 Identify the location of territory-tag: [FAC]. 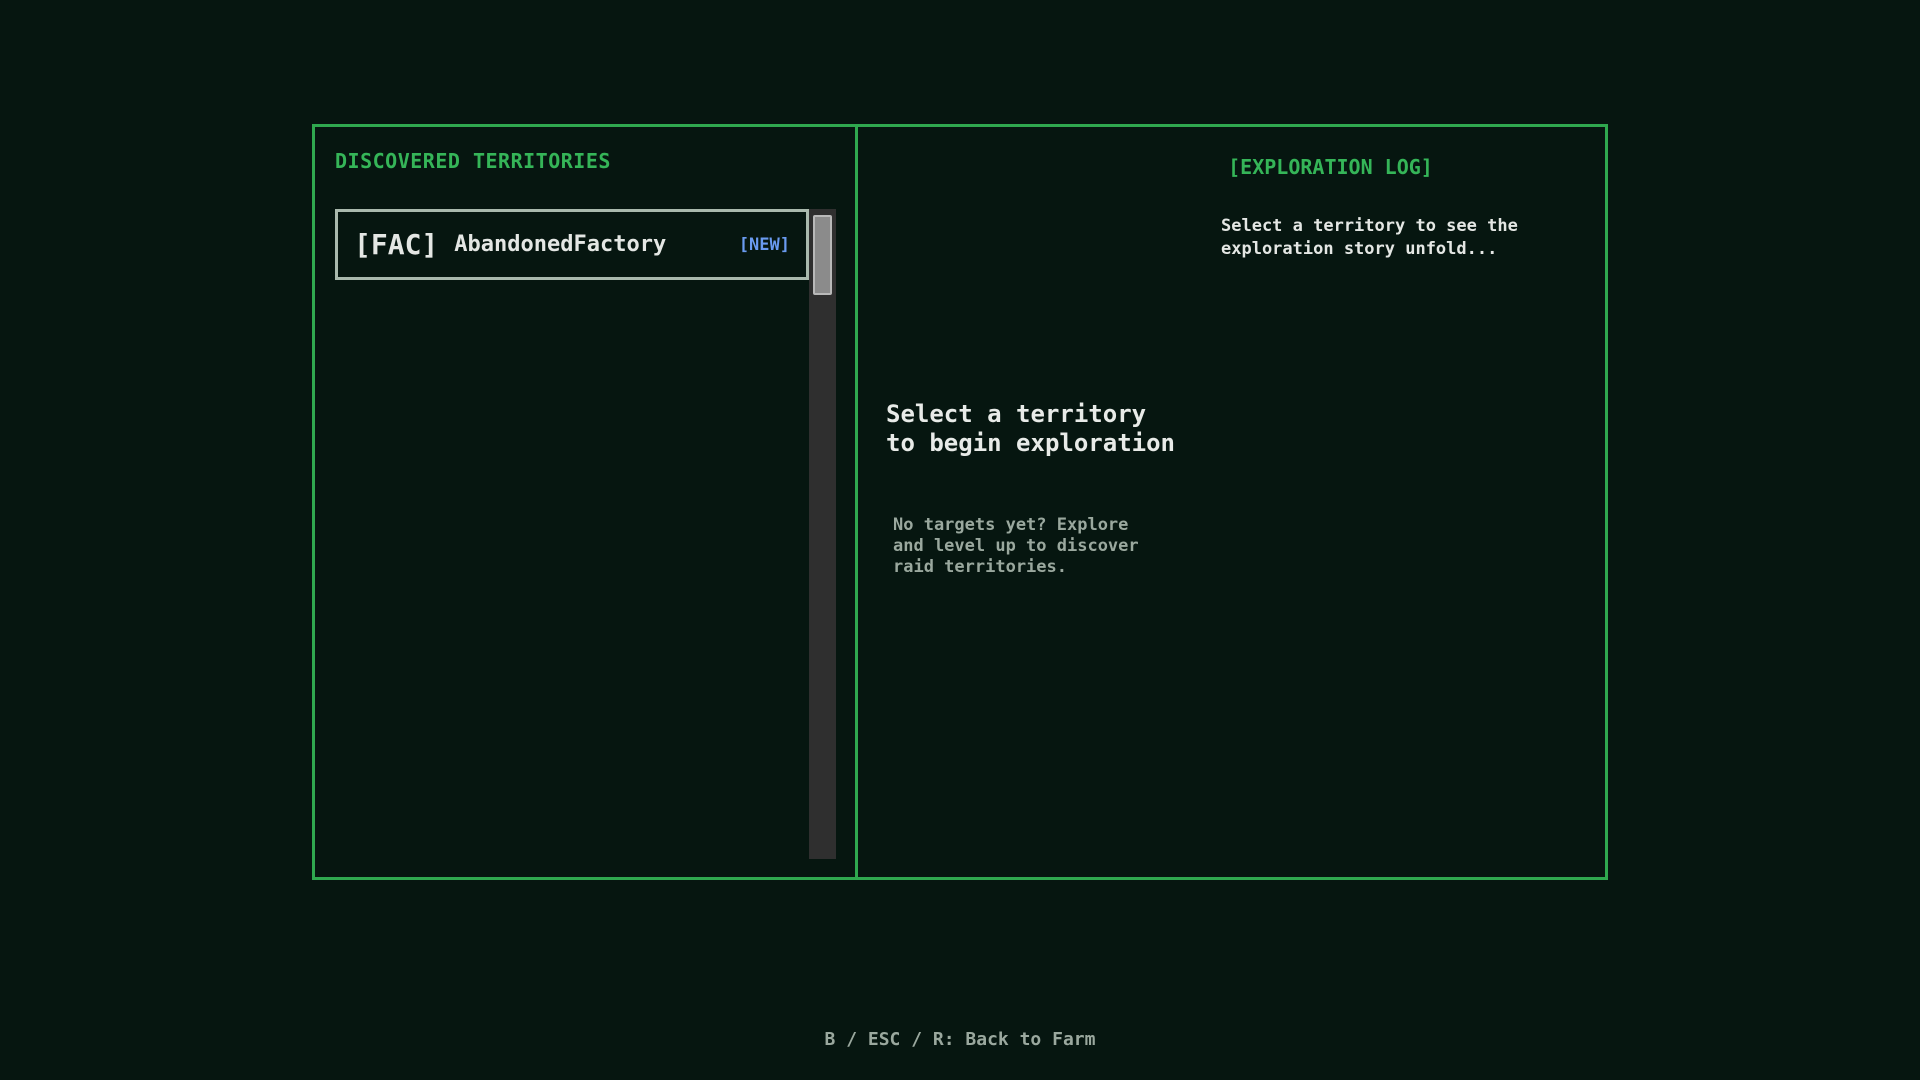
(396, 244).